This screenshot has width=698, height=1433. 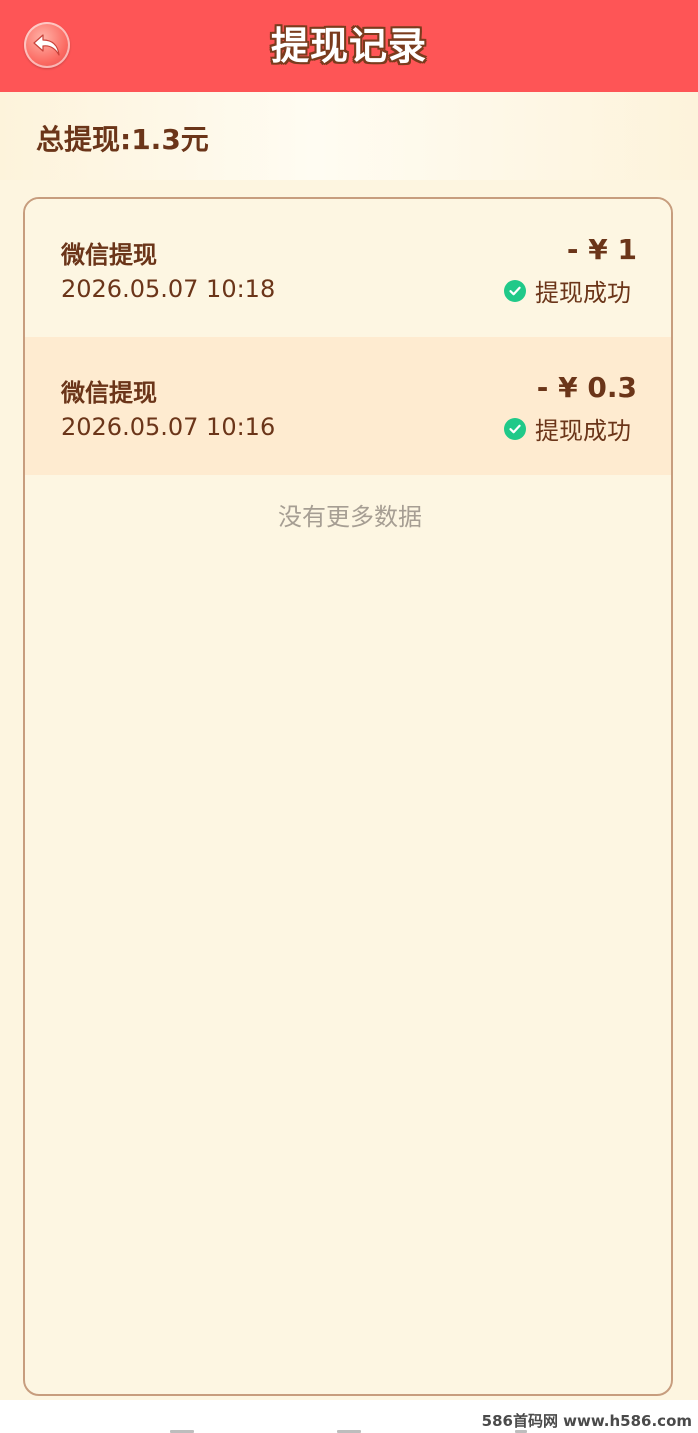 What do you see at coordinates (350, 517) in the screenshot?
I see `no-more-data-text: 没有更多数据` at bounding box center [350, 517].